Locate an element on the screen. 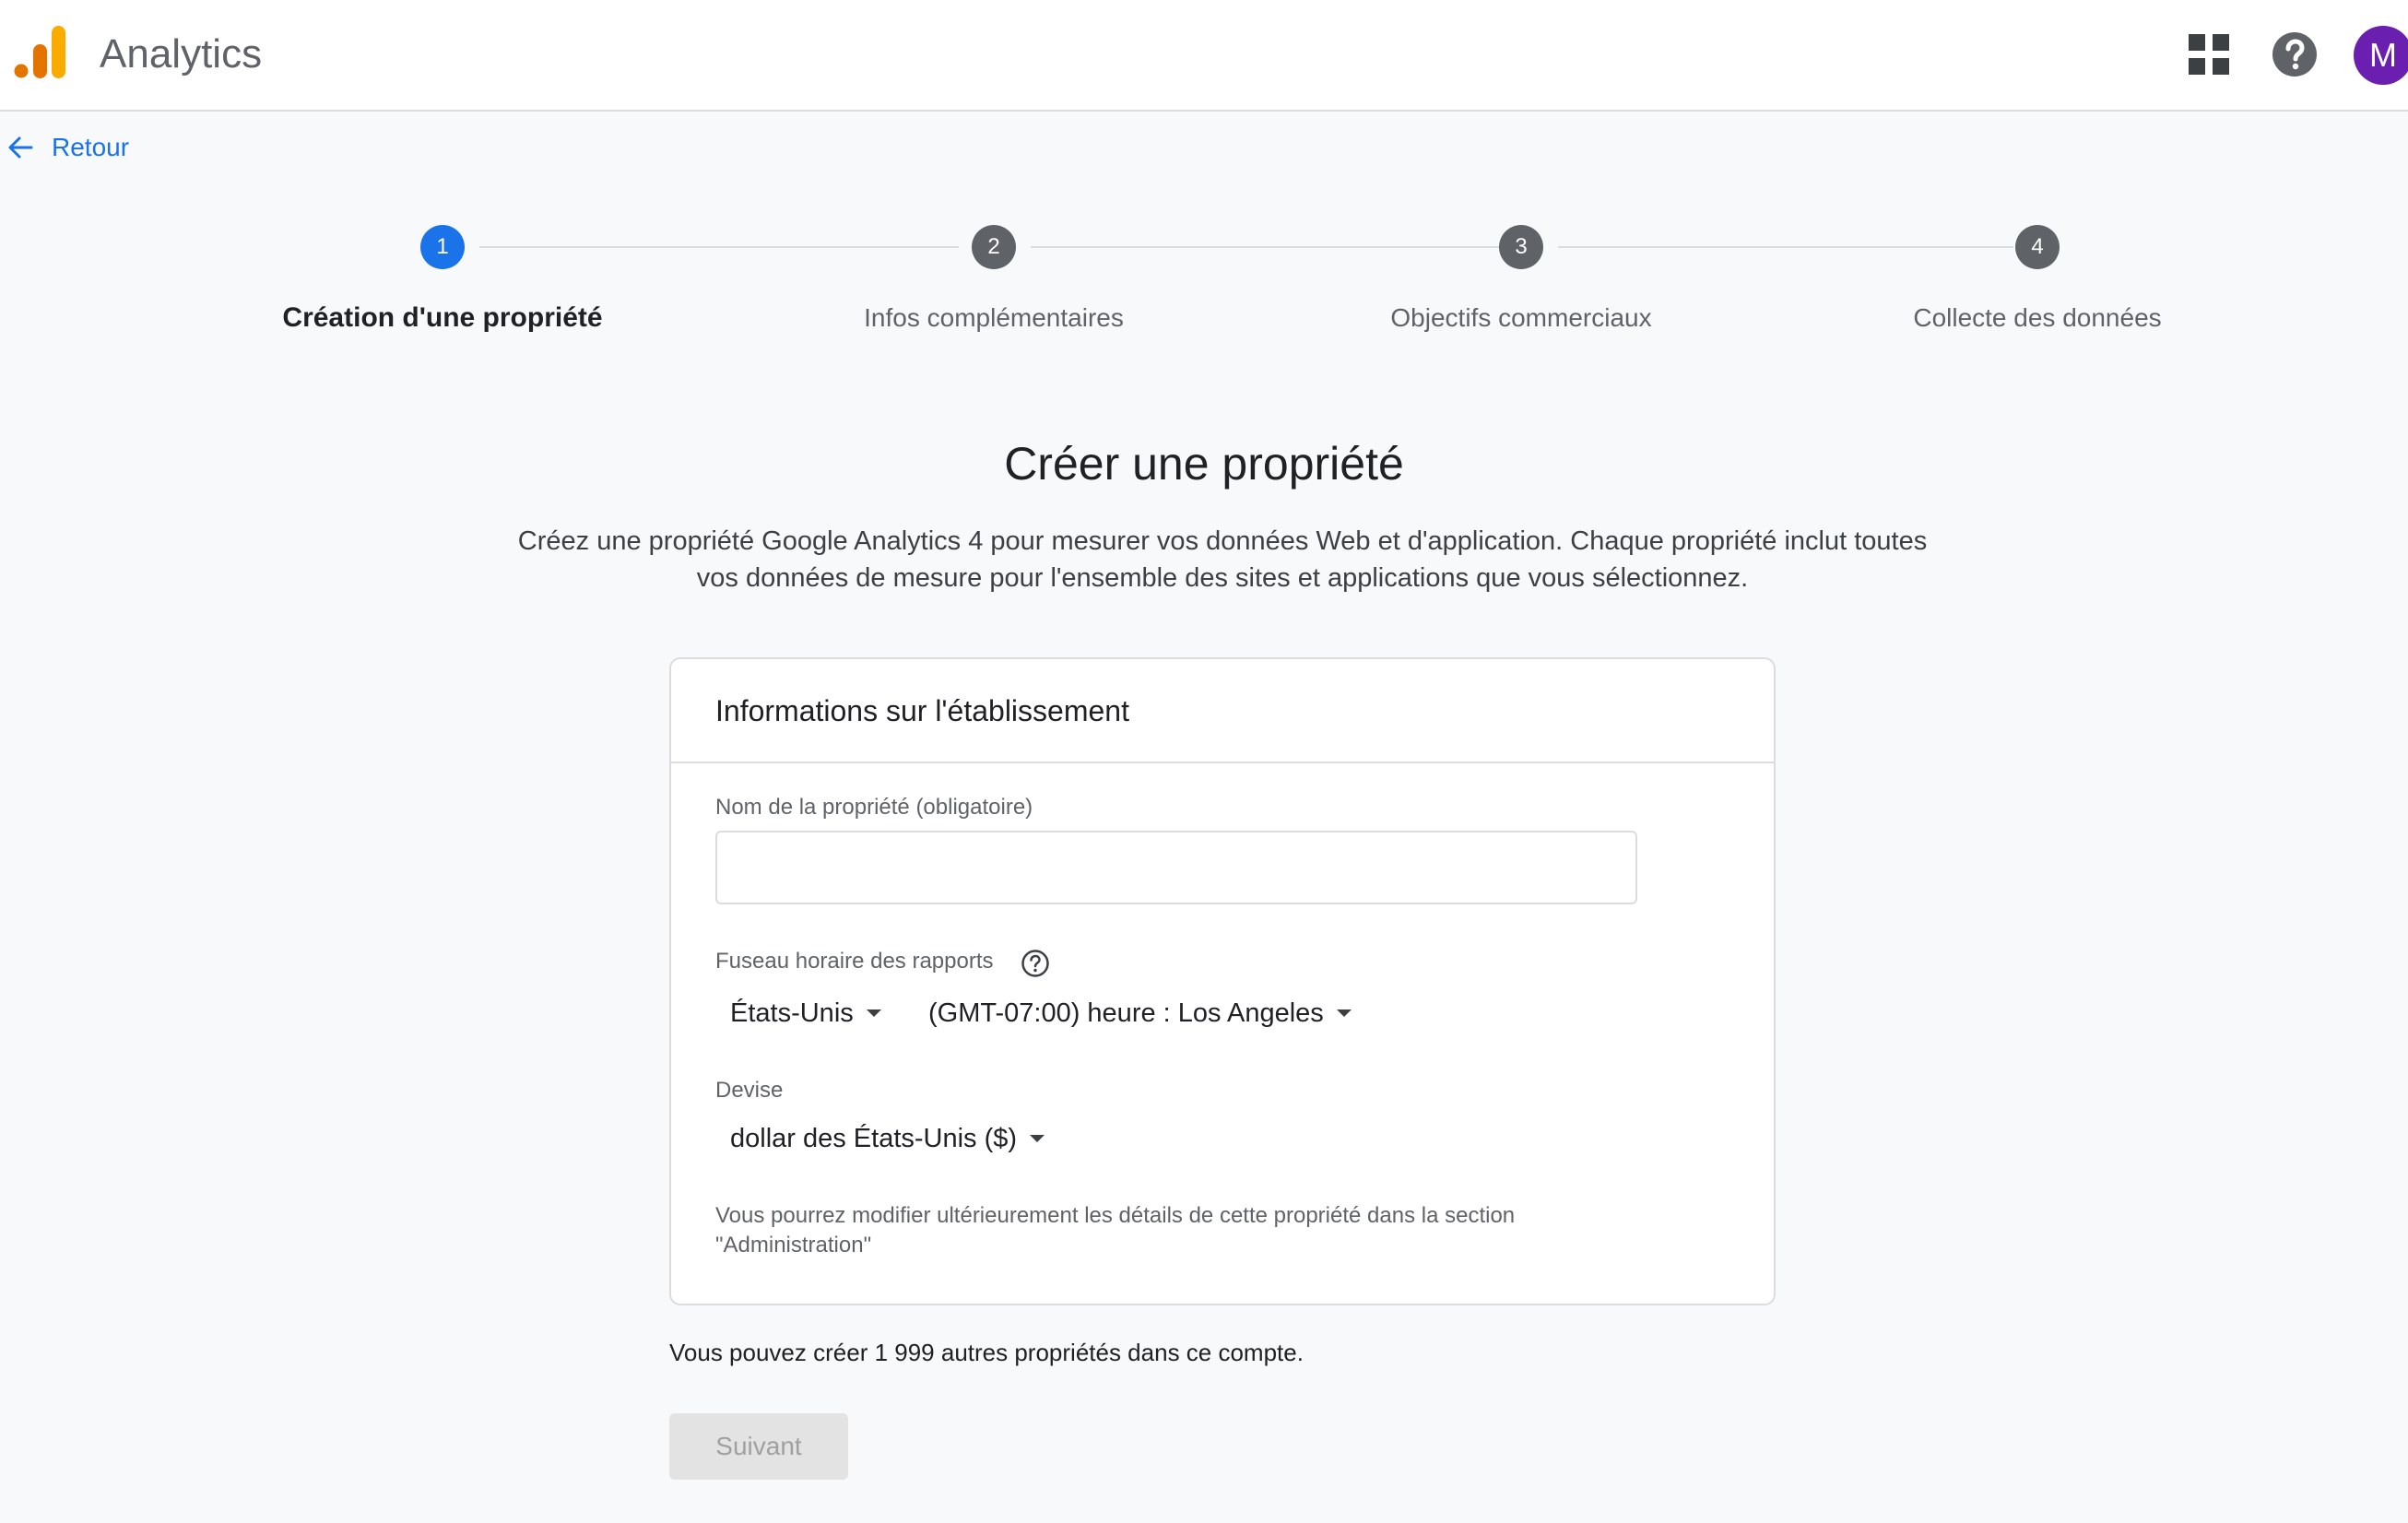  timezone-label: Fuseau horaire des rapports is located at coordinates (855, 961).